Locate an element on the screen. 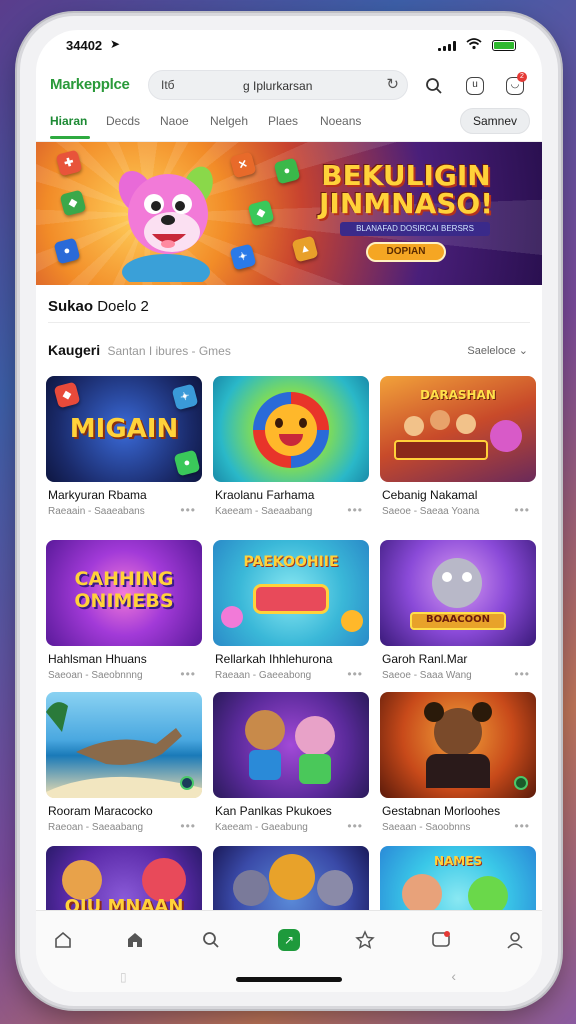 The image size is (576, 1024). home-outline-icon is located at coordinates (63, 940).